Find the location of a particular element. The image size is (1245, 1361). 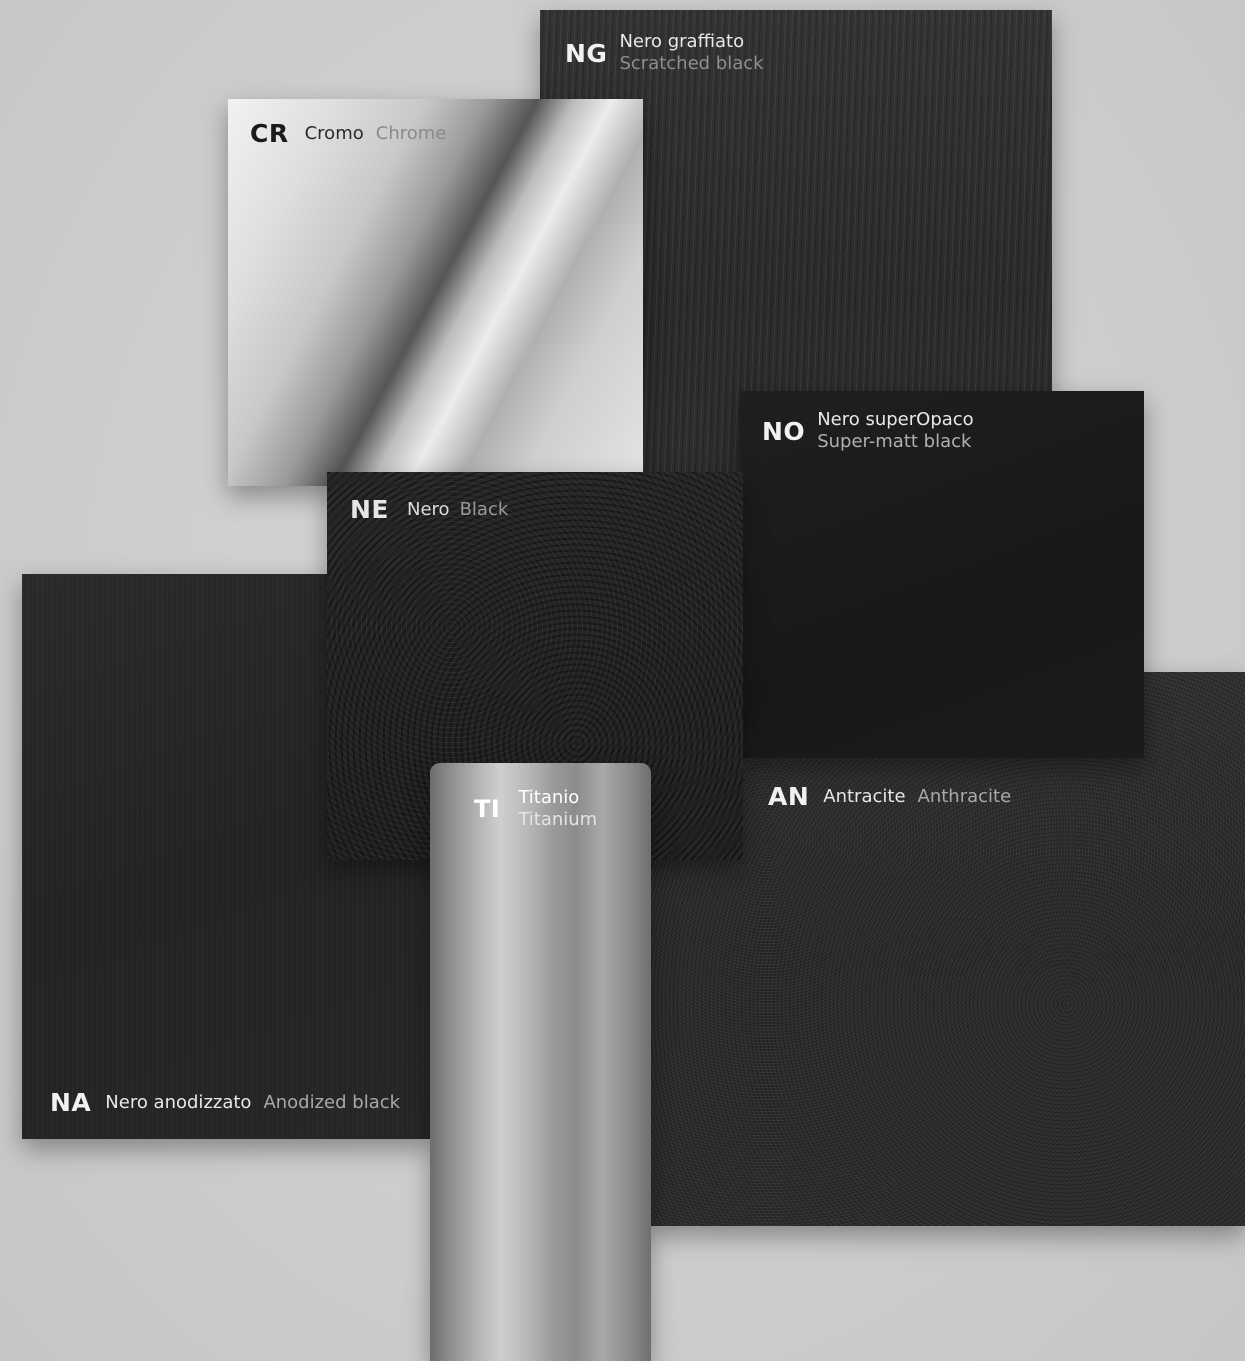

swatch-name-it: Nero is located at coordinates (428, 509).